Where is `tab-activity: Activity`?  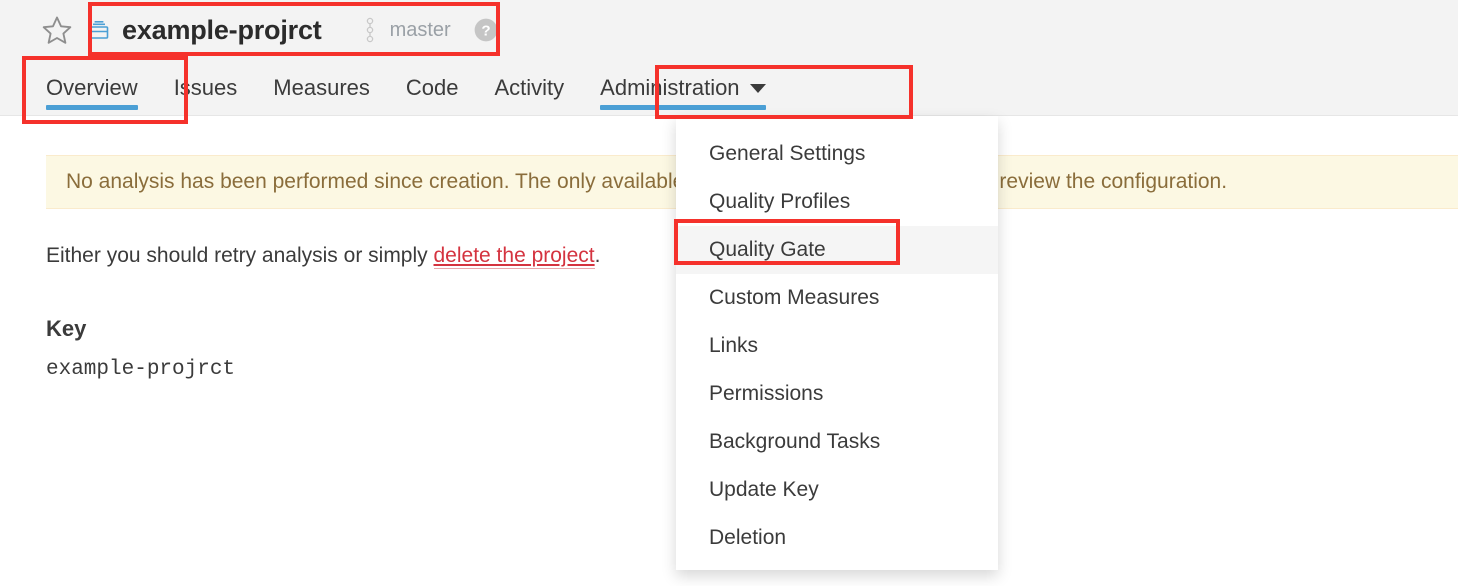 tab-activity: Activity is located at coordinates (529, 88).